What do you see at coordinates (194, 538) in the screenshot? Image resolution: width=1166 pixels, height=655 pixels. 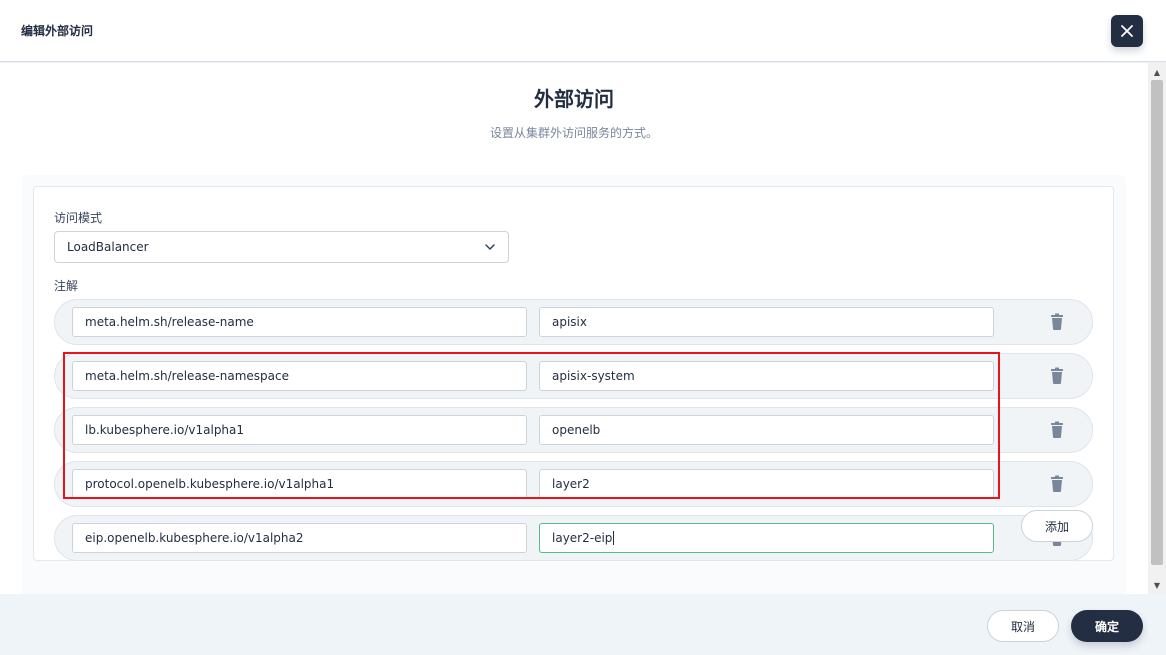 I see `annotation-key-text: eip.openelb.kubesphere.io/v1alpha2` at bounding box center [194, 538].